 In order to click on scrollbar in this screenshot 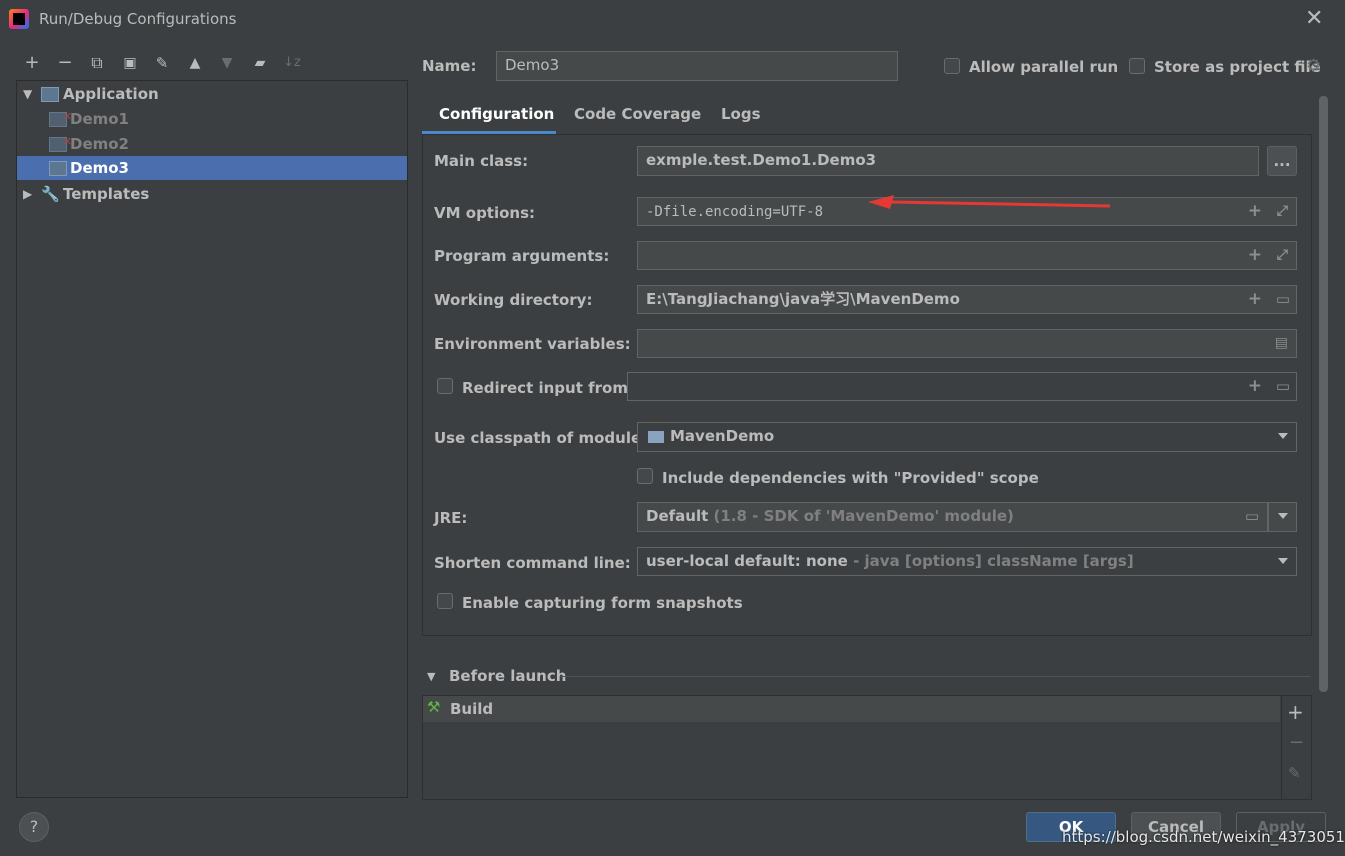, I will do `click(1323, 394)`.